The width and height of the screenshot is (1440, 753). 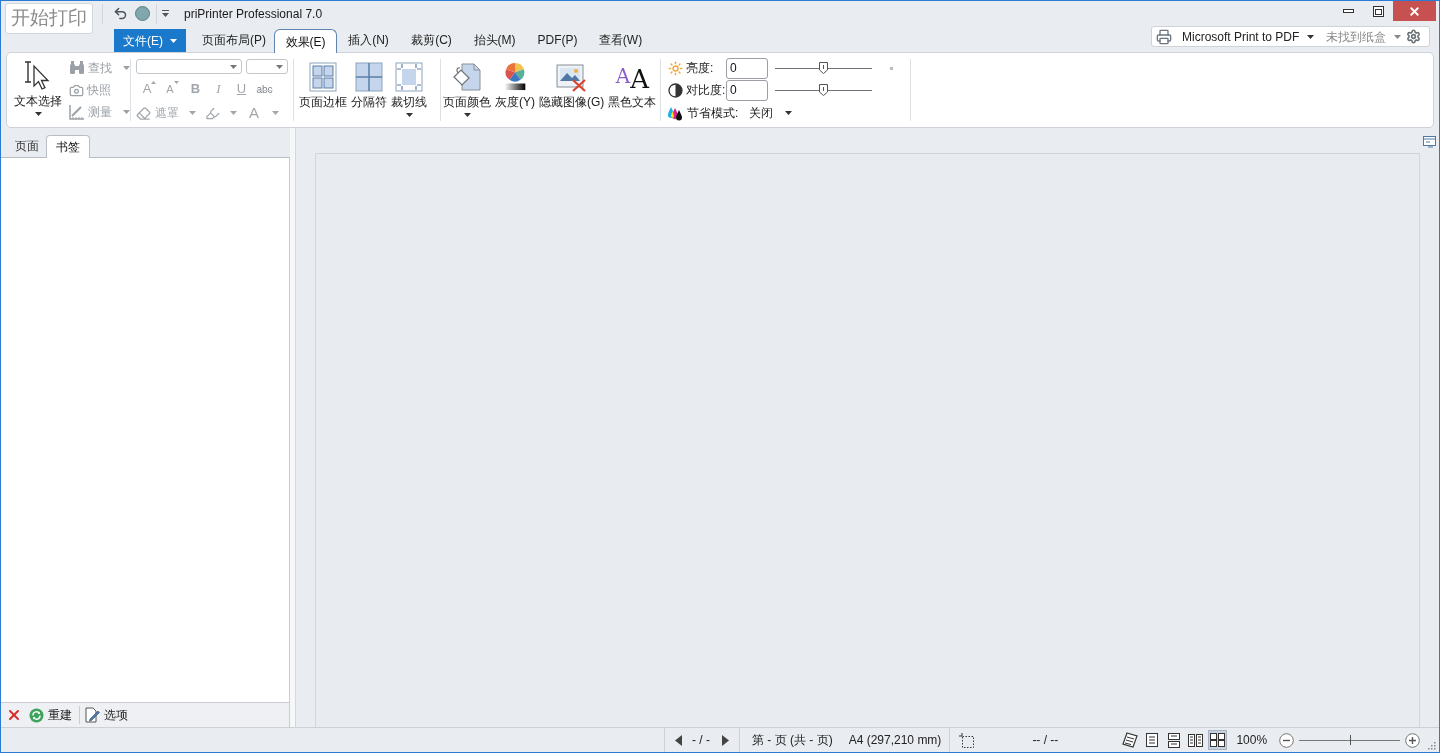 I want to click on paint-bucket-page-icon, so click(x=467, y=77).